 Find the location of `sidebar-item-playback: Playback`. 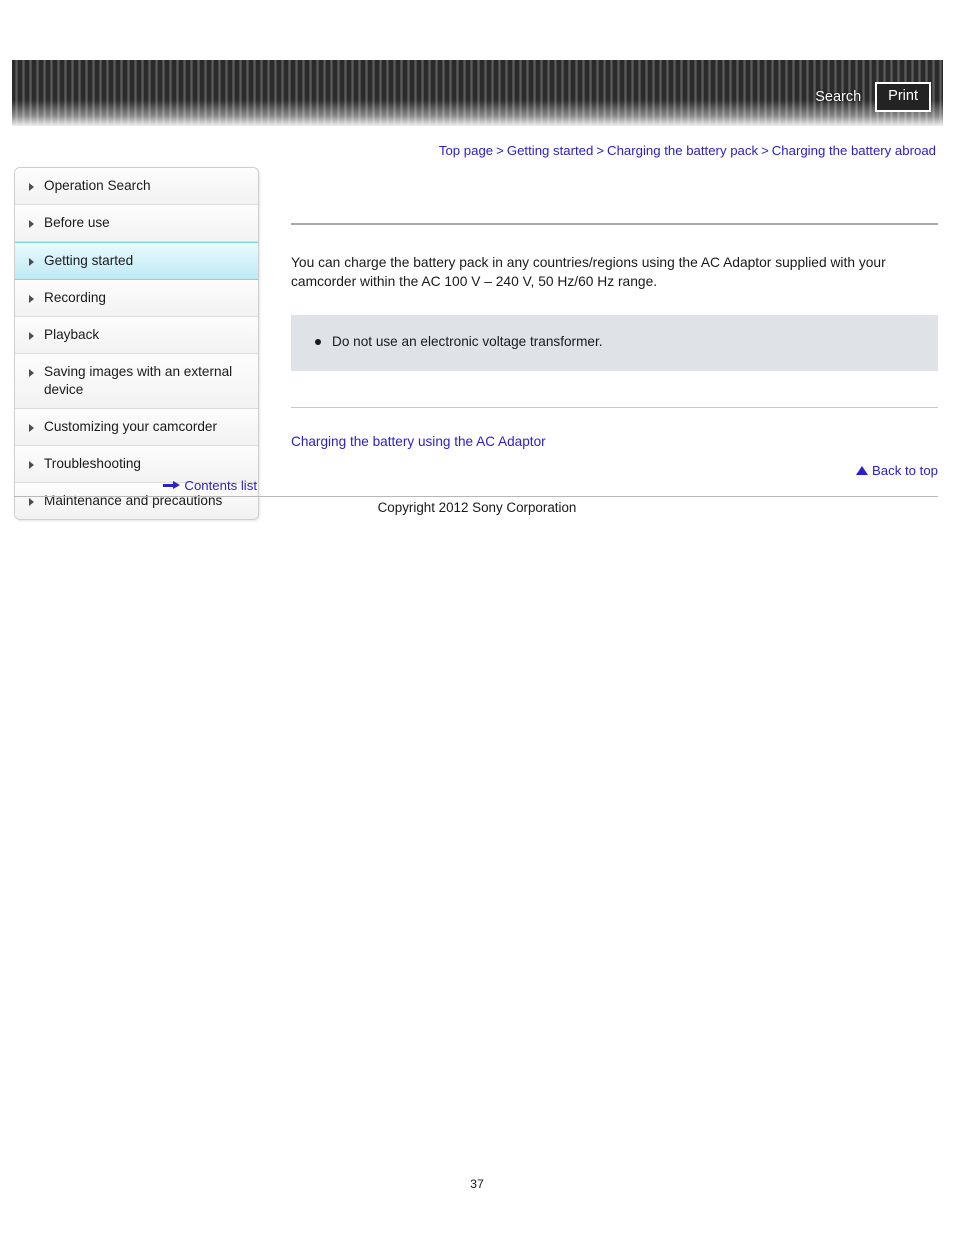

sidebar-item-playback: Playback is located at coordinates (136, 335).